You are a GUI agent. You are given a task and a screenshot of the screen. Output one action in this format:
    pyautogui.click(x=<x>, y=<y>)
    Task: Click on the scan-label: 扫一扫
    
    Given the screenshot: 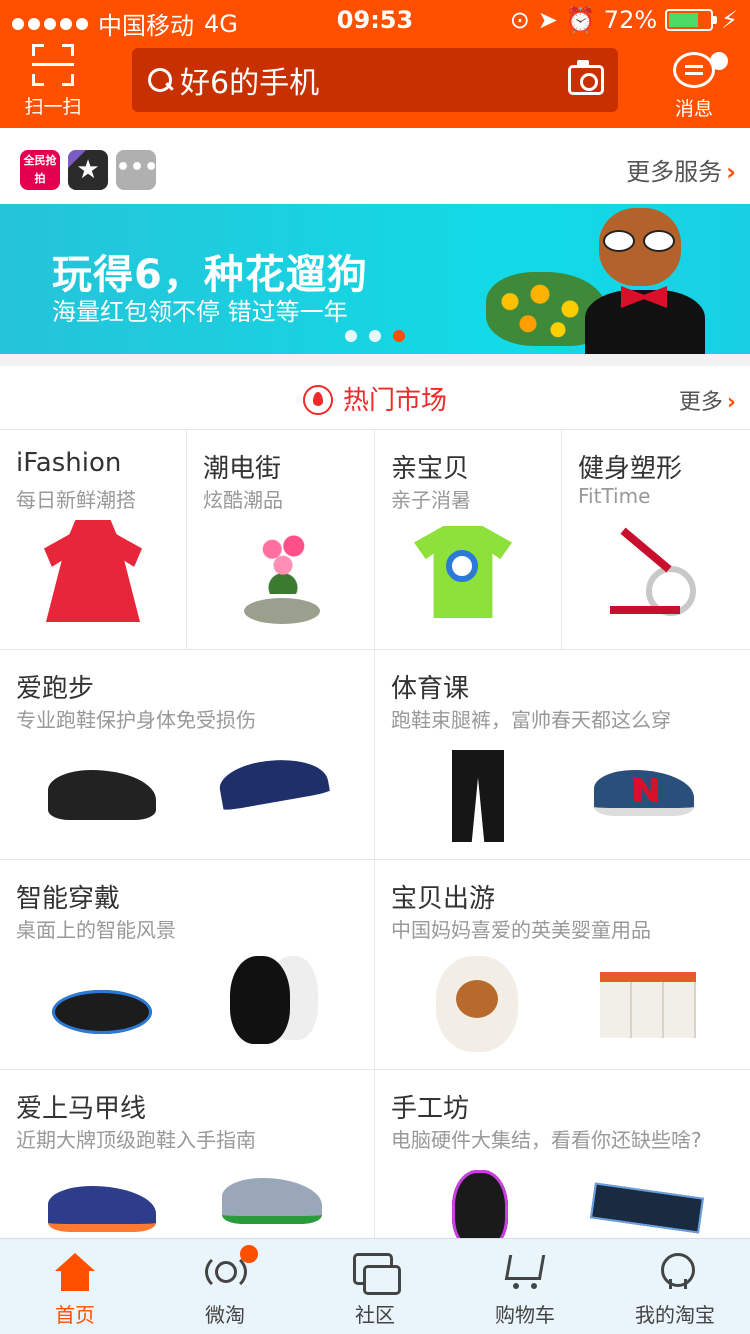 What is the action you would take?
    pyautogui.click(x=53, y=107)
    